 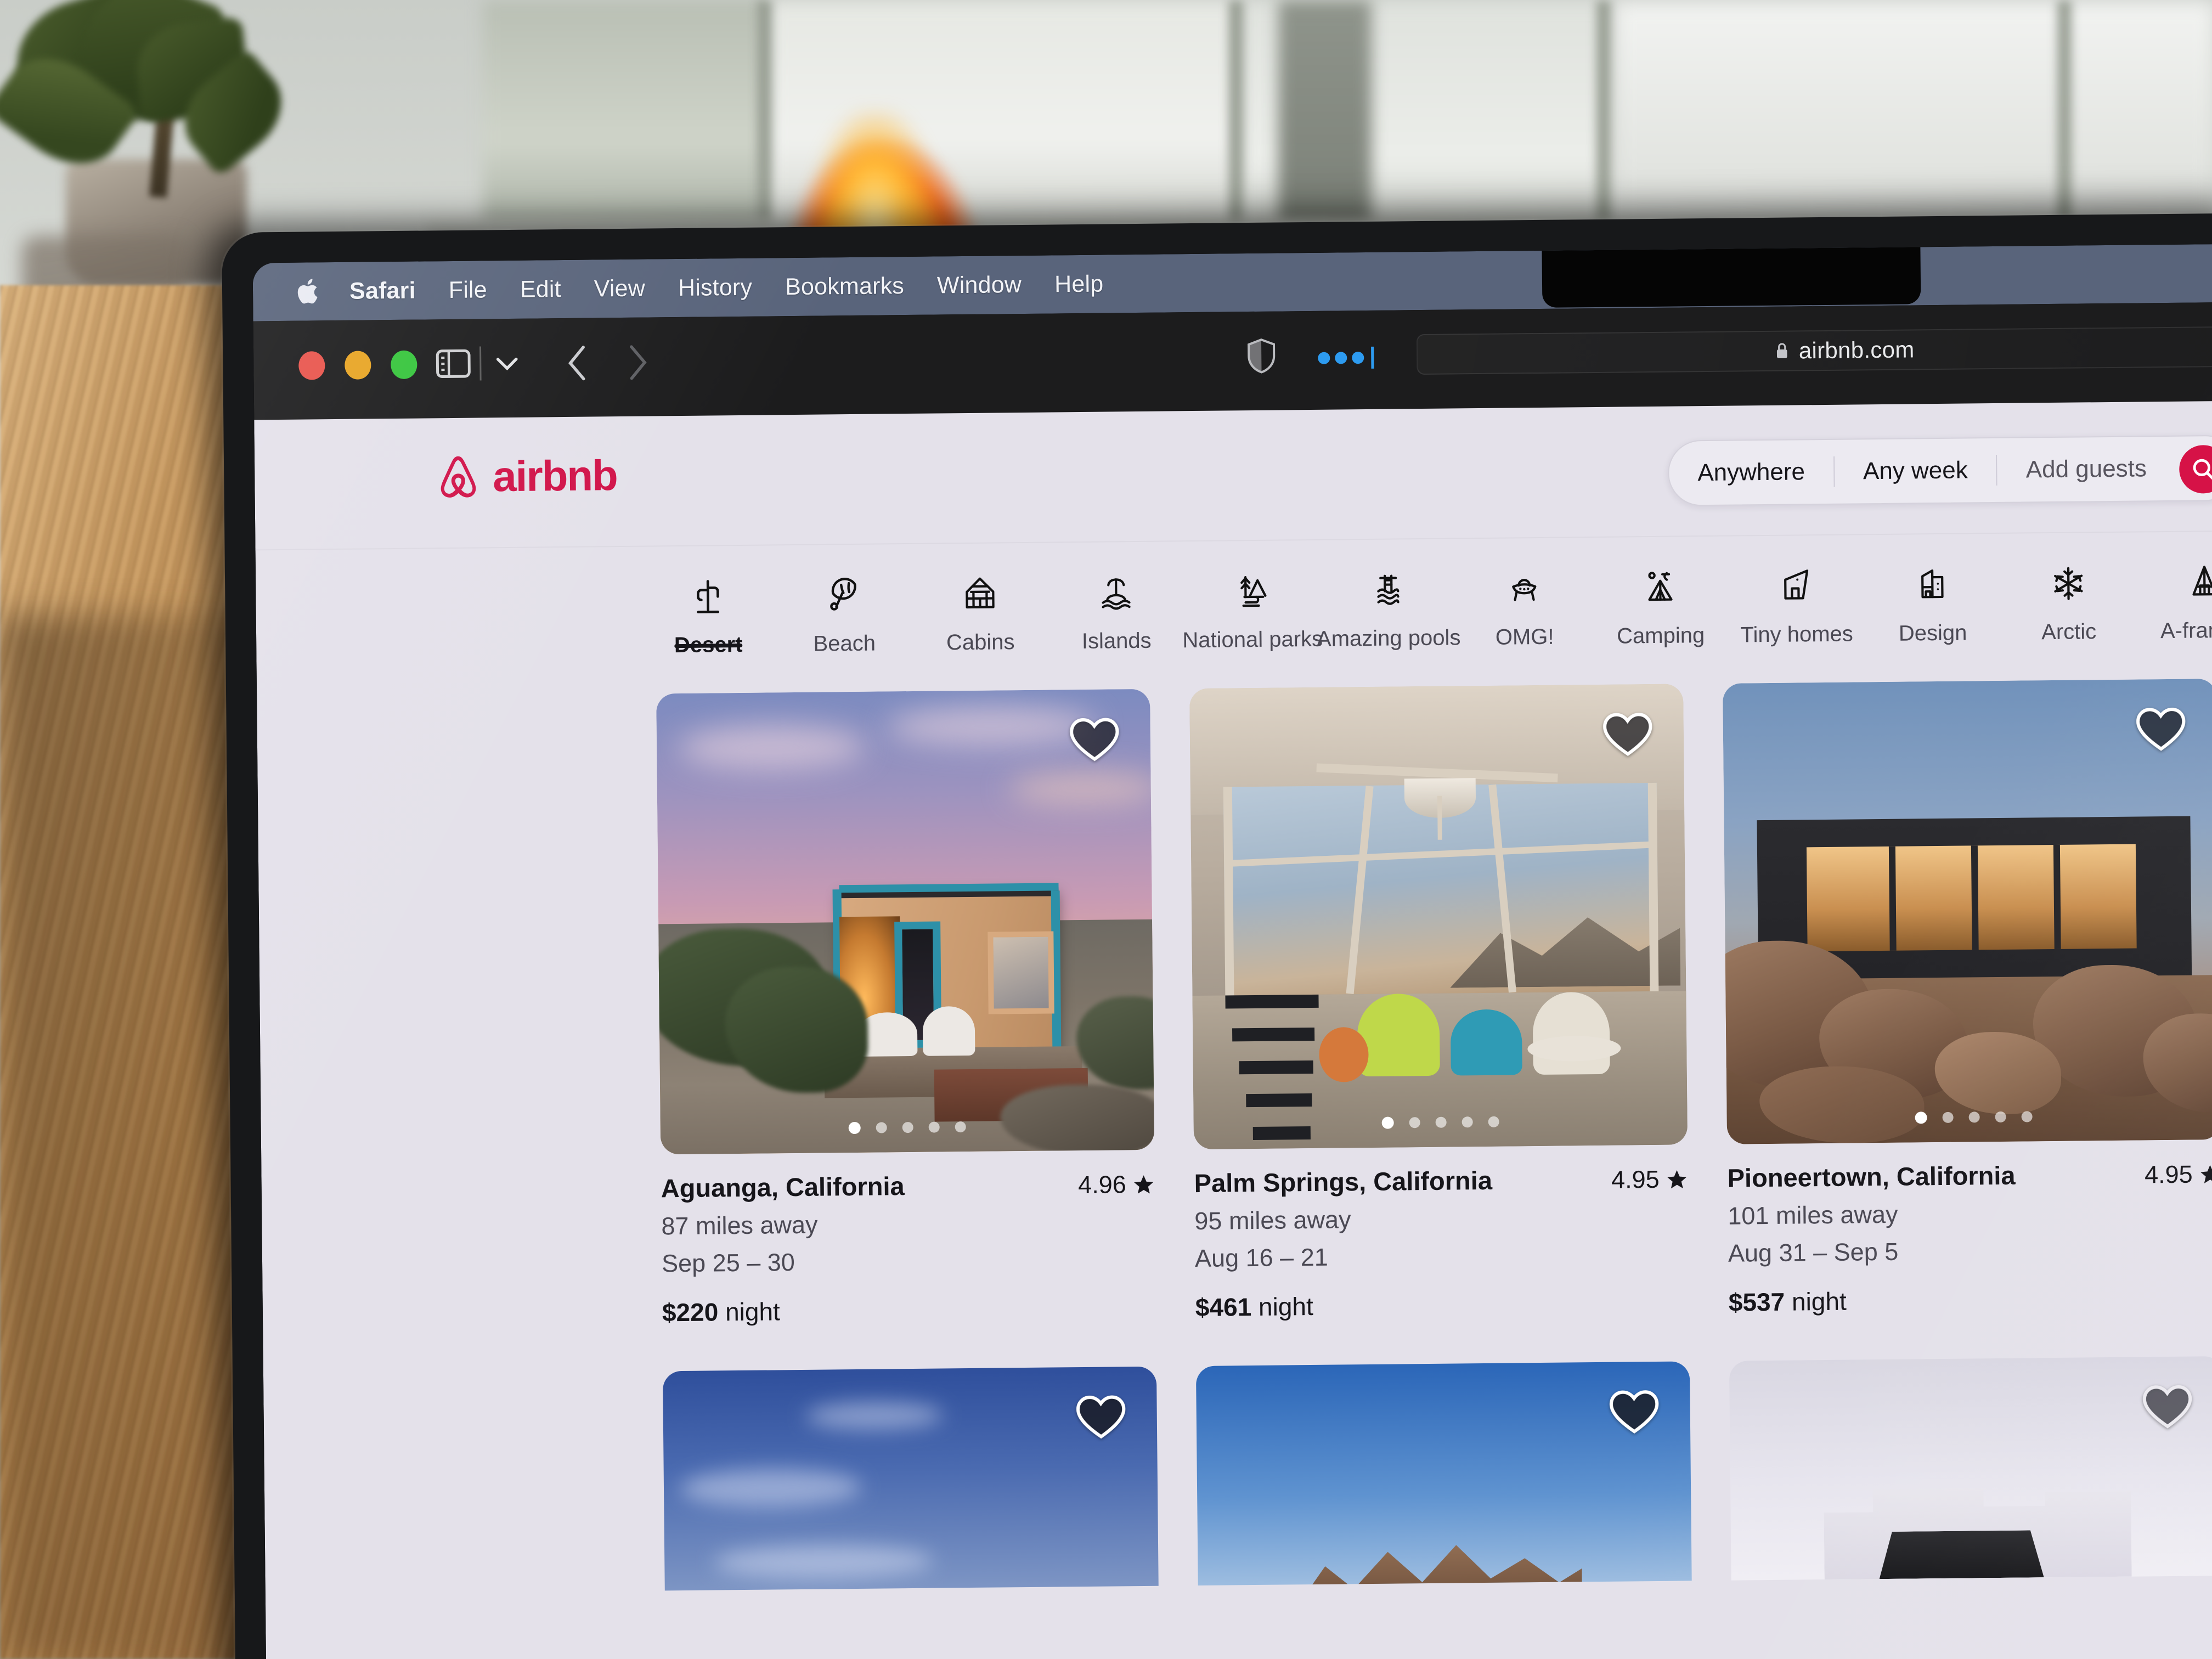 What do you see at coordinates (1343, 1181) in the screenshot?
I see `listing-title: Palm Springs, California` at bounding box center [1343, 1181].